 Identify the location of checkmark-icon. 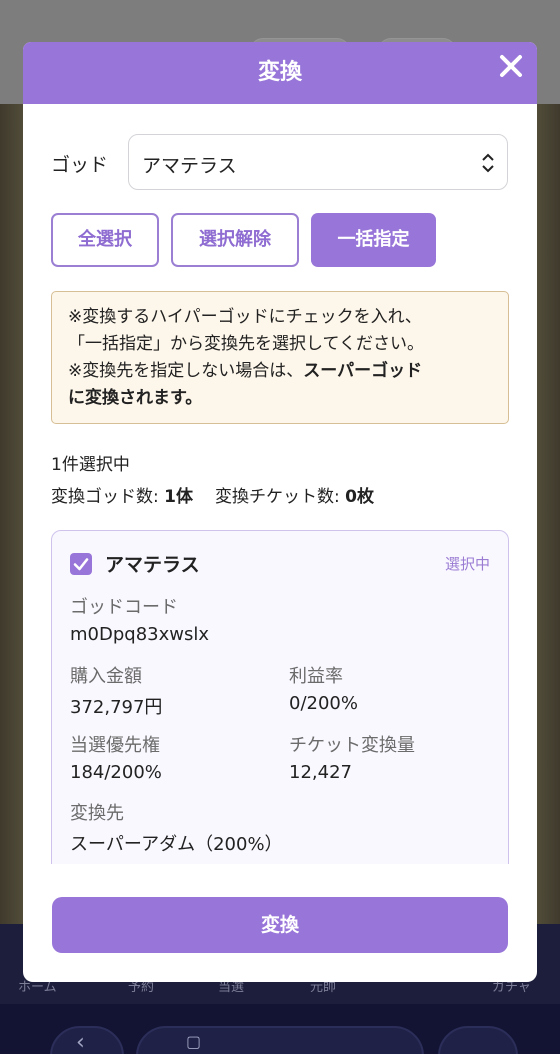
(81, 564).